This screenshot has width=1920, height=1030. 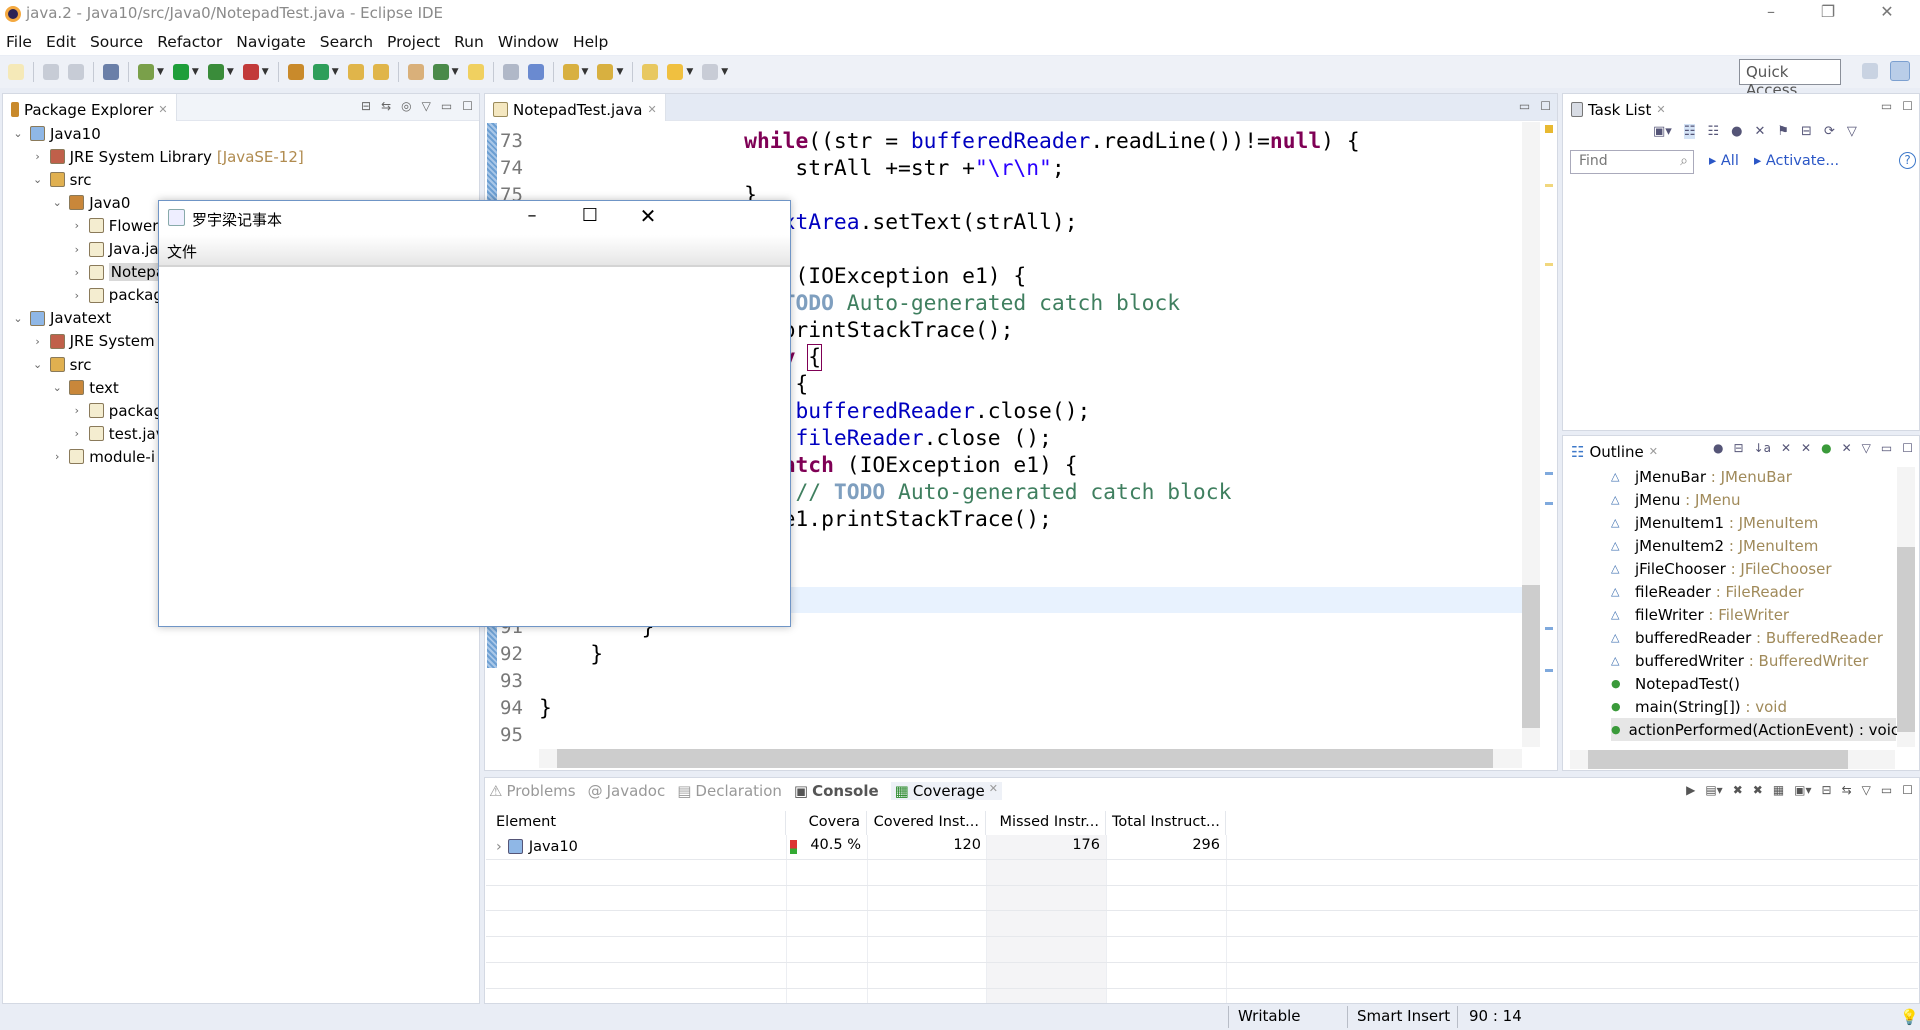 I want to click on scheduled-icon: ☷, so click(x=1713, y=131).